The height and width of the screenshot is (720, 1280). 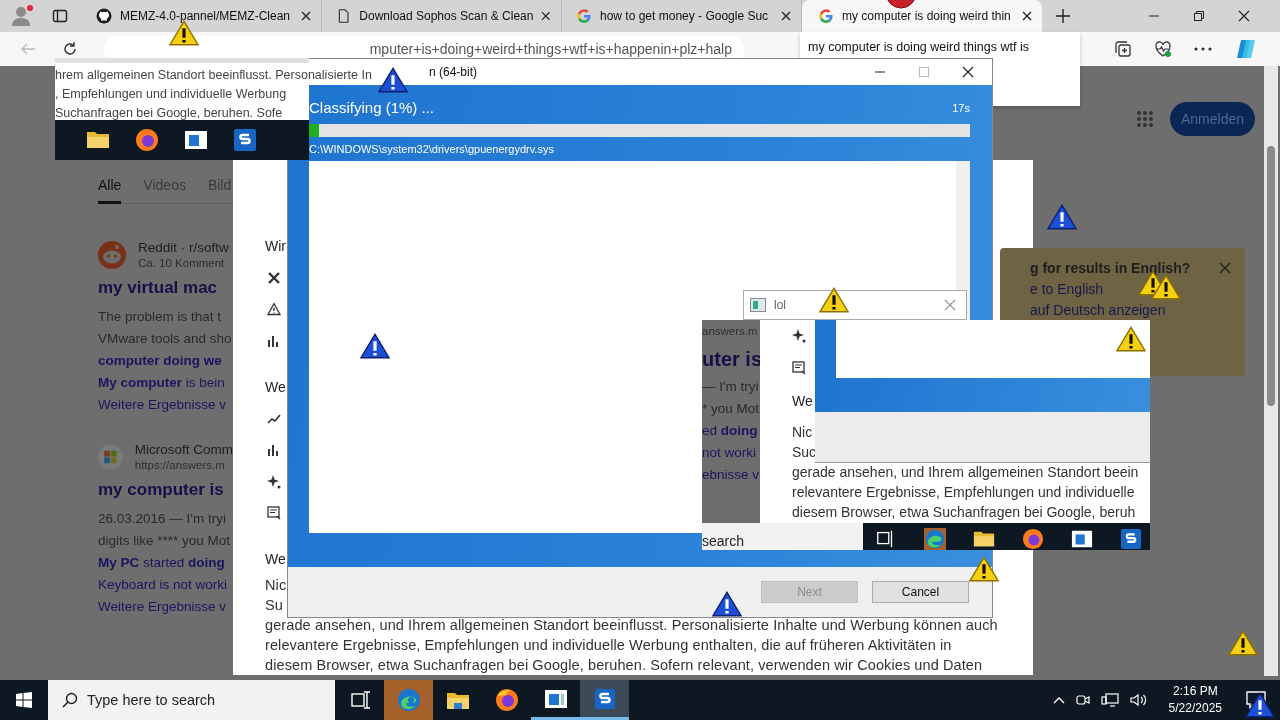 What do you see at coordinates (24, 700) in the screenshot?
I see `windows-start-icon` at bounding box center [24, 700].